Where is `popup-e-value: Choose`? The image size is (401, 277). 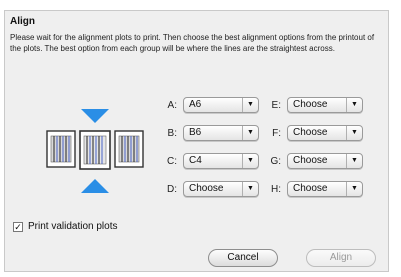 popup-e-value: Choose is located at coordinates (310, 104).